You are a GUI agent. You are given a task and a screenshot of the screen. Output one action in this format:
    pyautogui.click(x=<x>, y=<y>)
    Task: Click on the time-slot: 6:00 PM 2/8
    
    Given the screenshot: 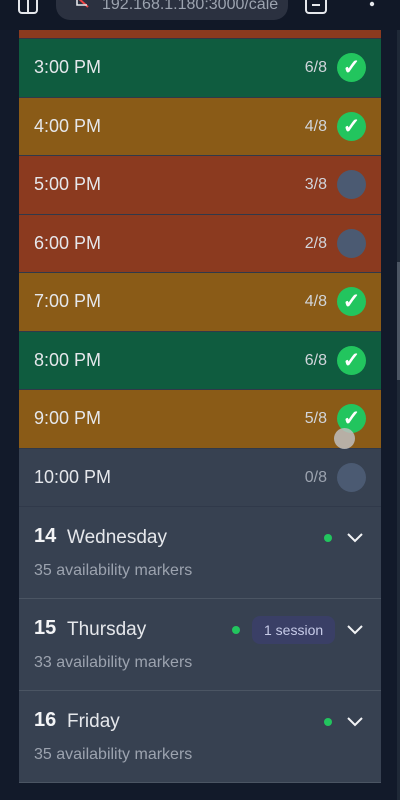 What is the action you would take?
    pyautogui.click(x=200, y=243)
    